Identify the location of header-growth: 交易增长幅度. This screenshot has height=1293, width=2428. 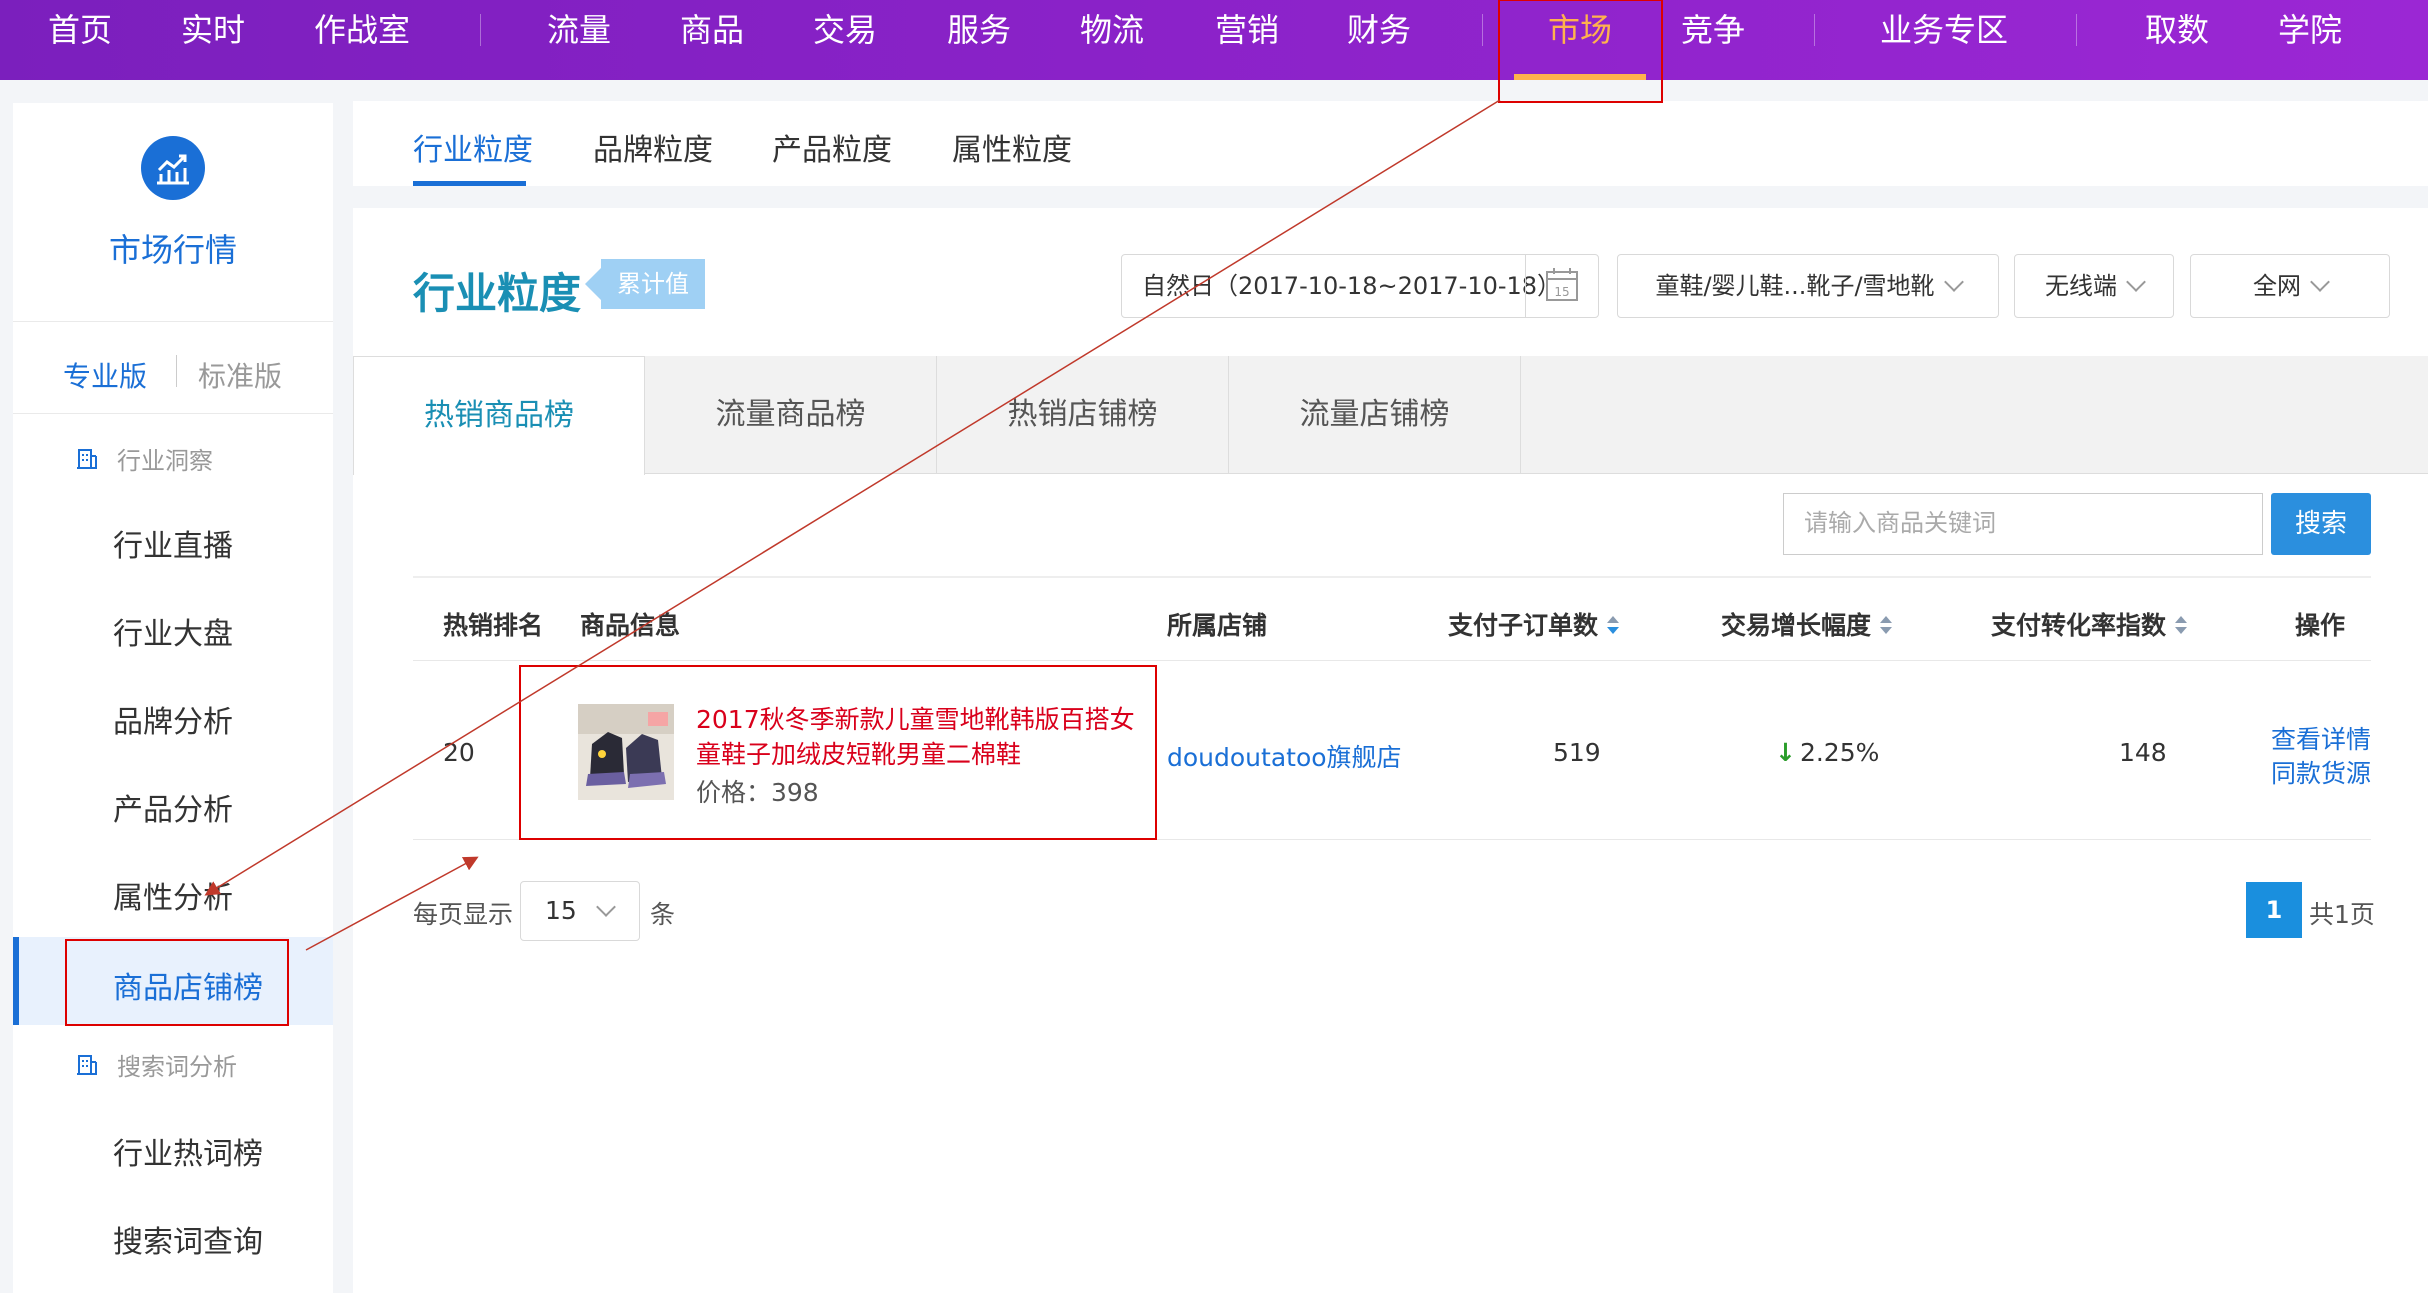
(1807, 624).